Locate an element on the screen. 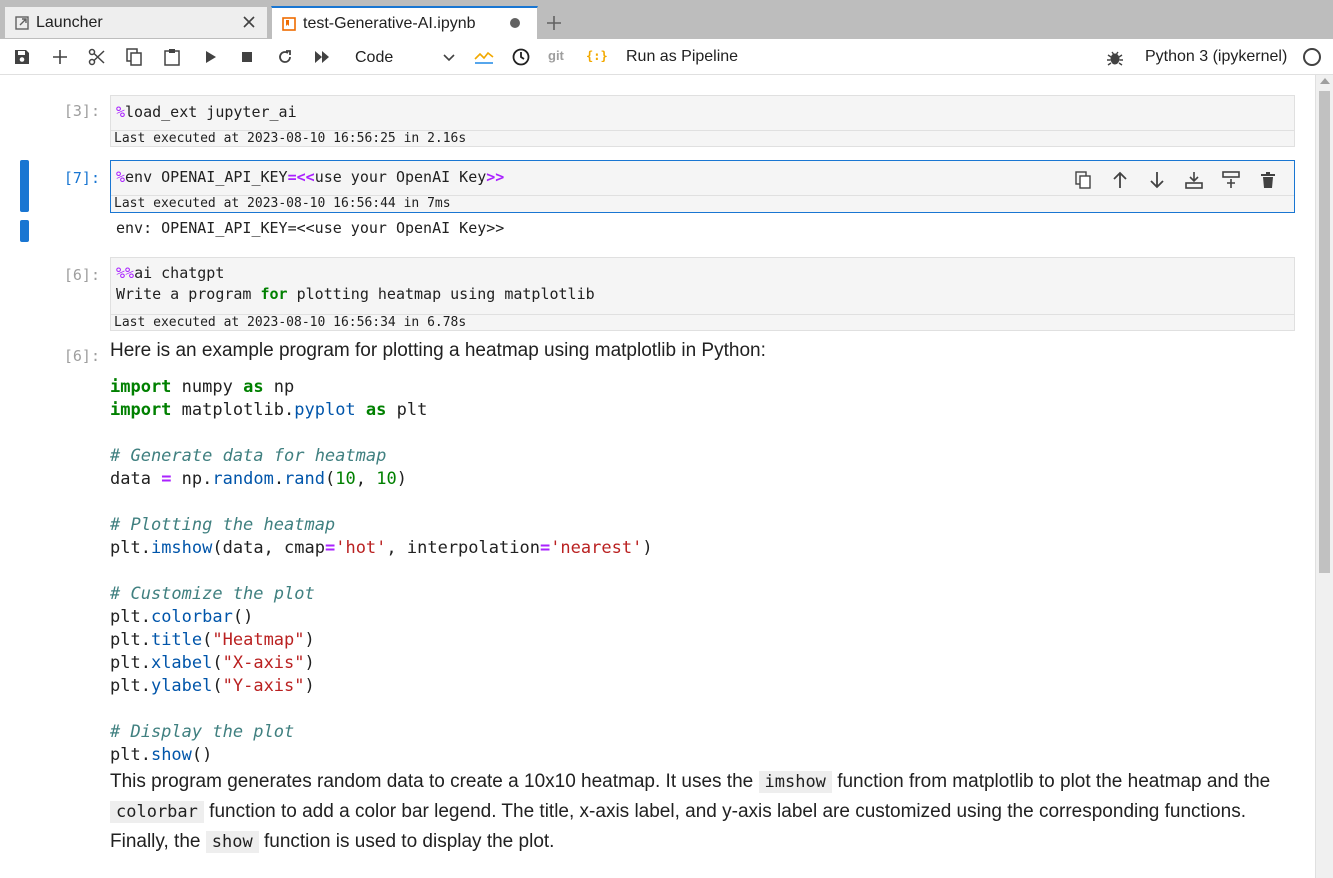  scissors-icon is located at coordinates (96, 57).